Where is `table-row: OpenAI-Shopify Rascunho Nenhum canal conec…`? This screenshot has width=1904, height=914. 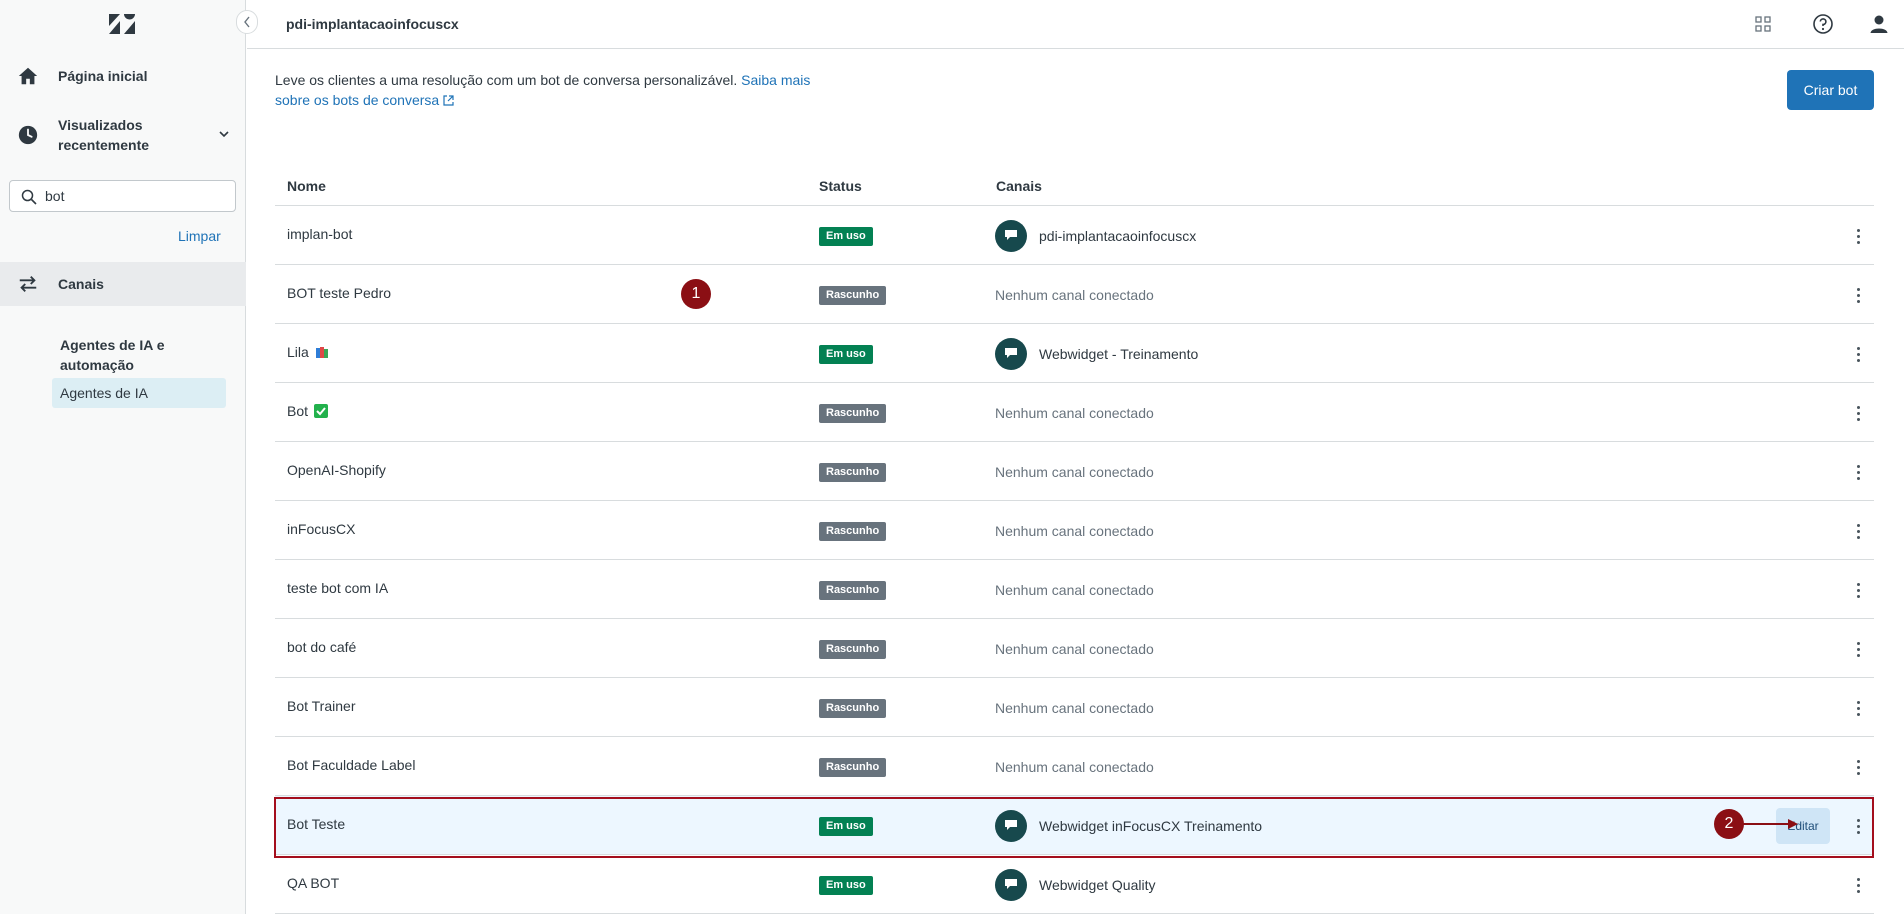 table-row: OpenAI-Shopify Rascunho Nenhum canal conec… is located at coordinates (1074, 471).